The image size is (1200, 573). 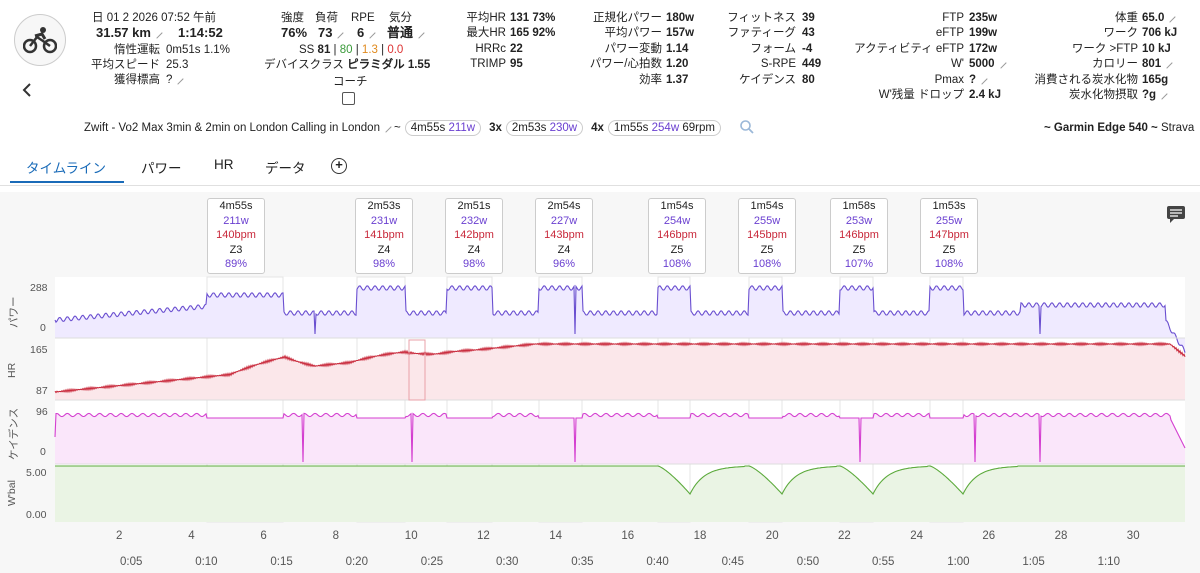 I want to click on interval-card: 2m51s 232w 142bpm Z4 98%, so click(x=474, y=236).